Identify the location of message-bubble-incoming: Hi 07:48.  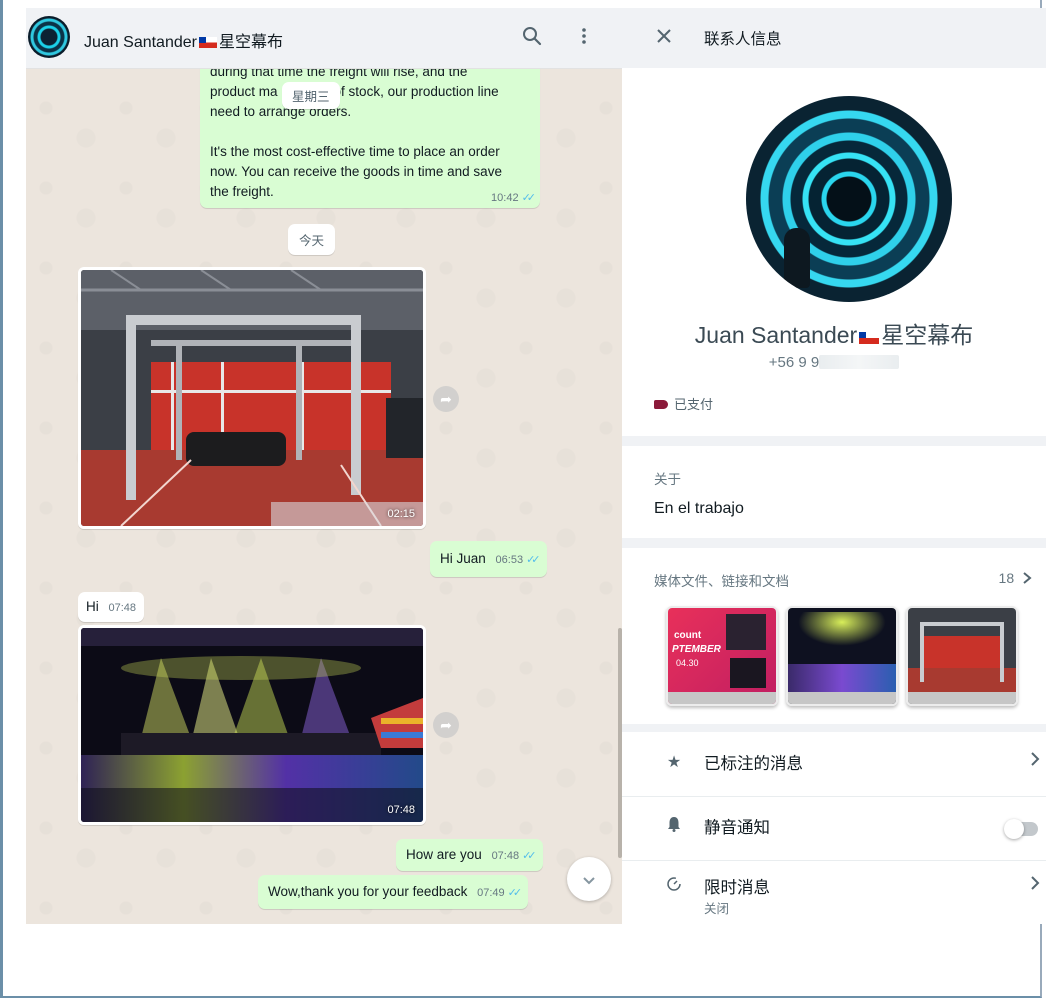
(111, 607).